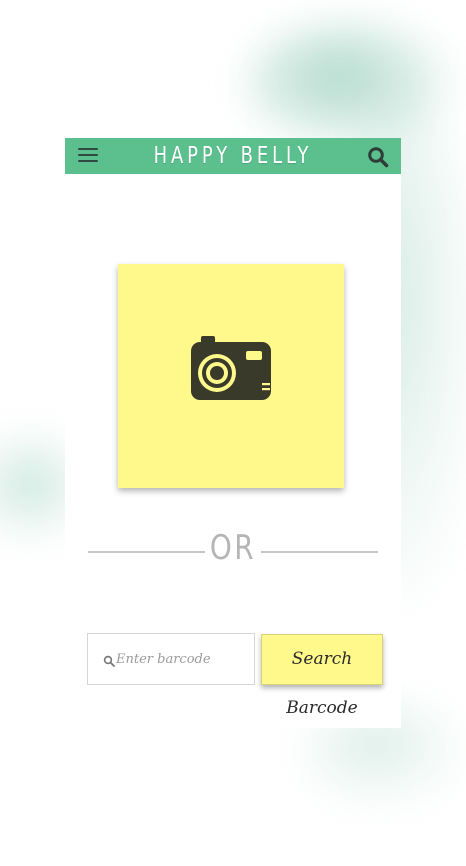  I want to click on or-divider: OR, so click(233, 548).